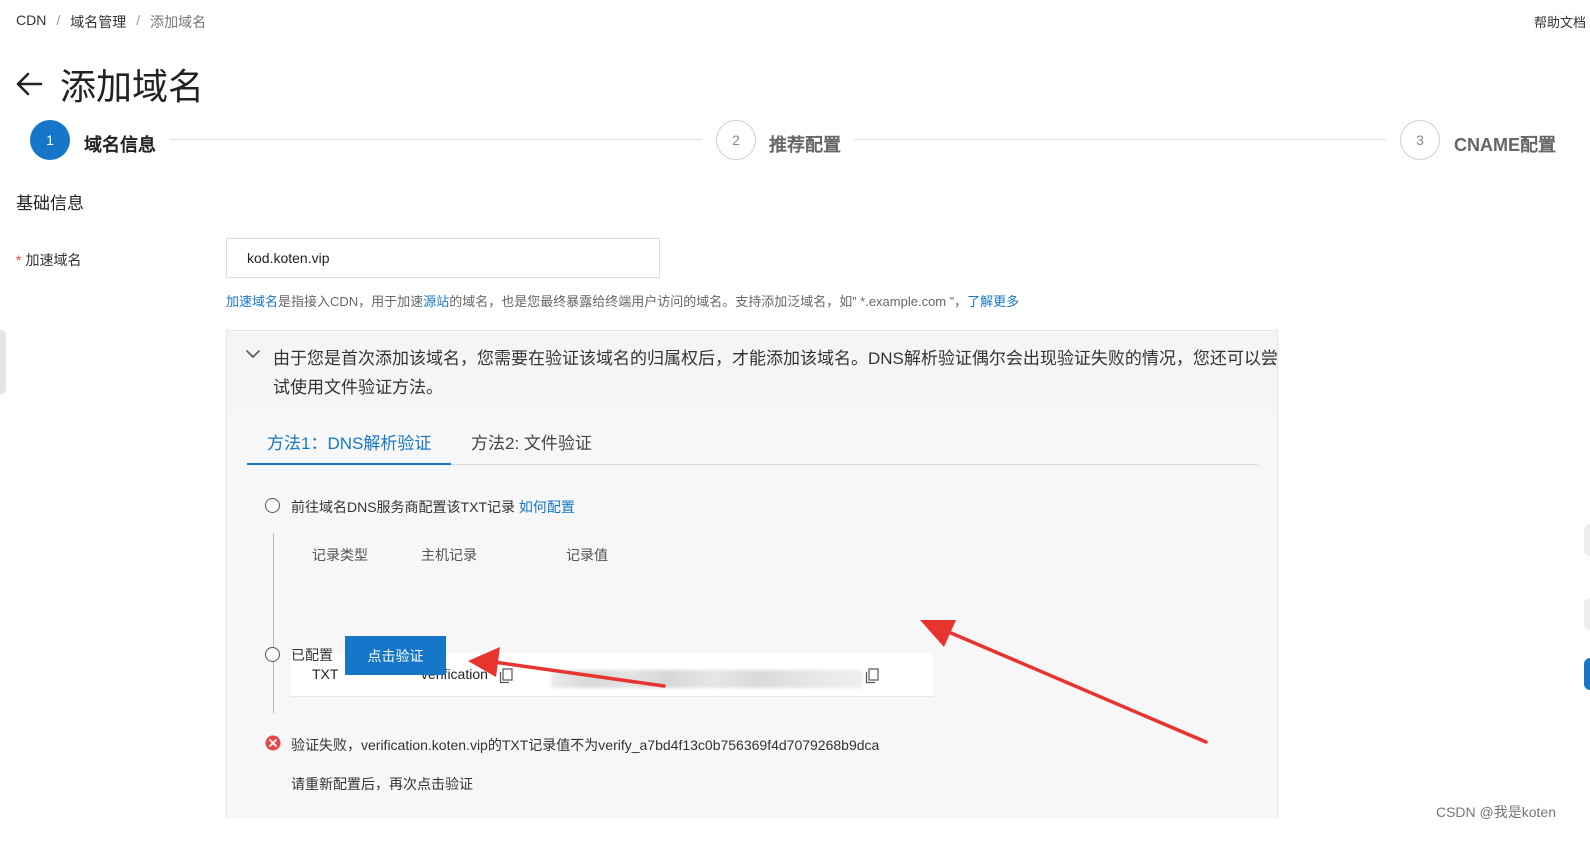 This screenshot has height=841, width=1590. I want to click on page-title: 添加域名, so click(132, 86).